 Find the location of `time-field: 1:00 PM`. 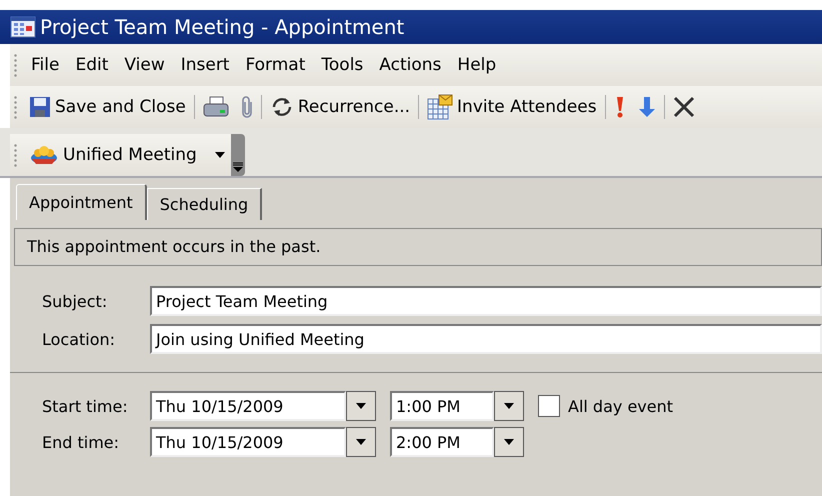

time-field: 1:00 PM is located at coordinates (442, 406).